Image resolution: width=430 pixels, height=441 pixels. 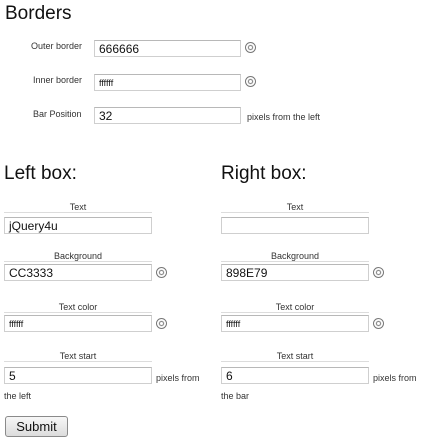 I want to click on right-text-input, so click(x=295, y=225).